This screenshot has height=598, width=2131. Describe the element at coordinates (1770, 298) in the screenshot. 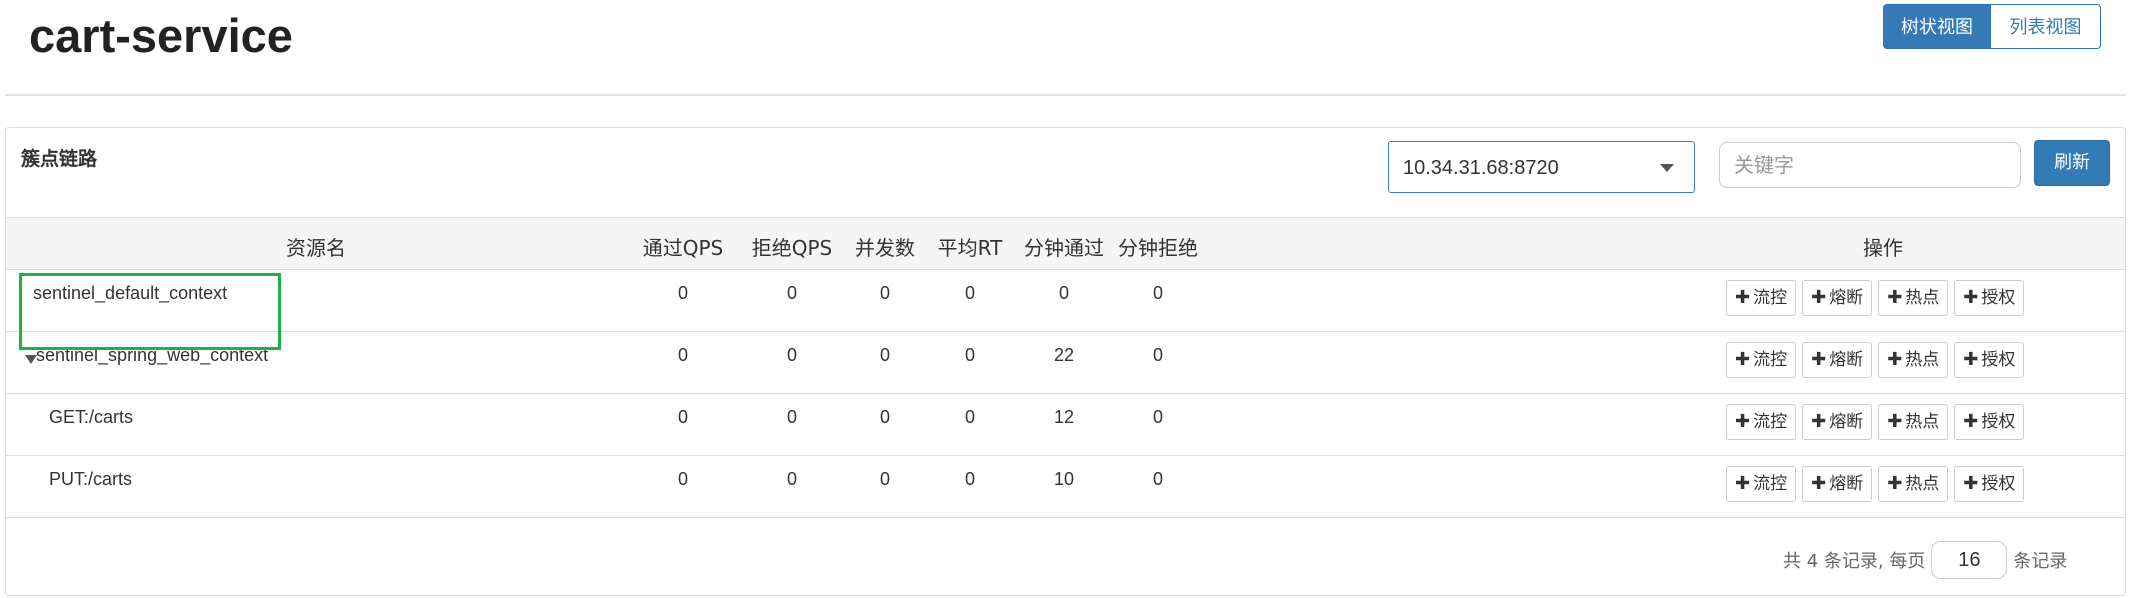

I see `action-label: 流控` at that location.